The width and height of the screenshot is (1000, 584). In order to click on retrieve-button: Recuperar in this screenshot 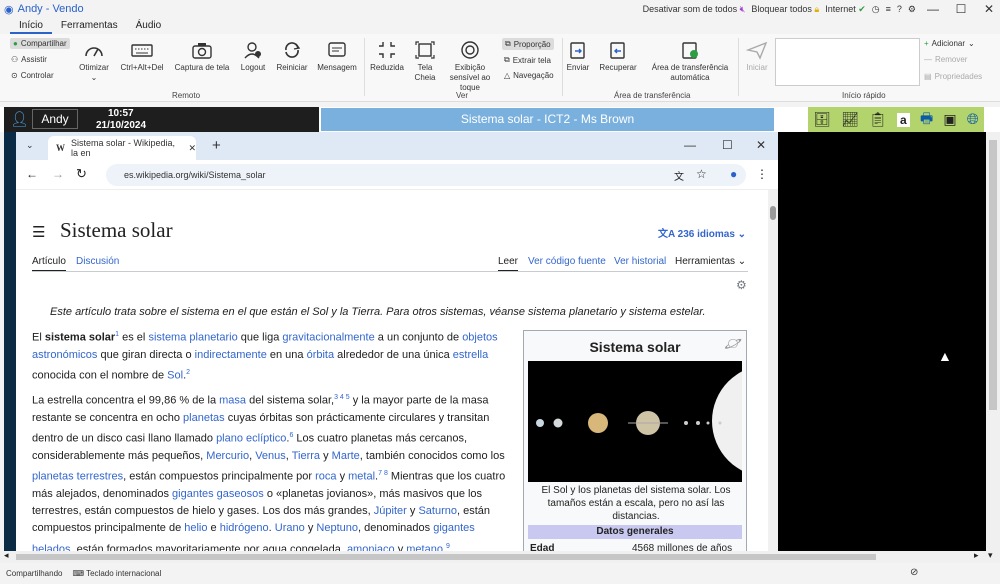, I will do `click(618, 56)`.